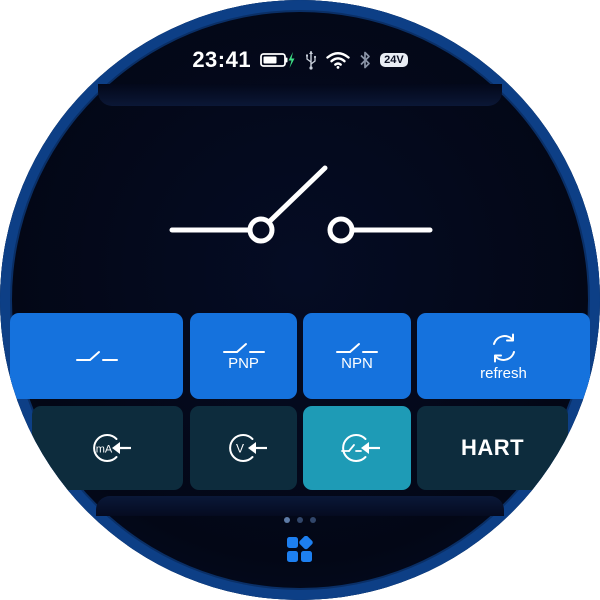  I want to click on refresh-label: refresh, so click(503, 373).